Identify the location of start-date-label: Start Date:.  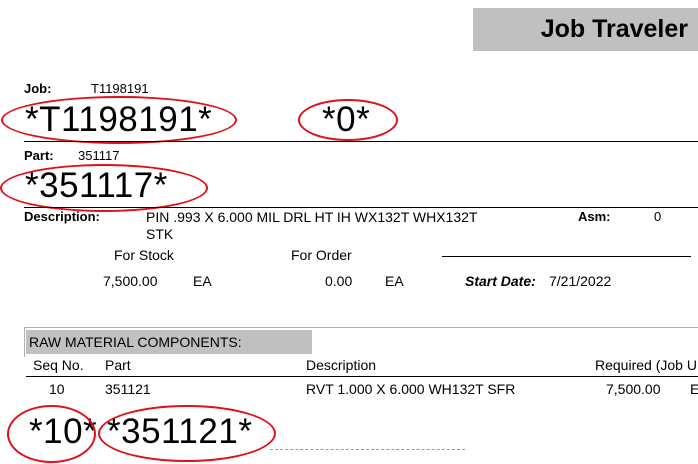
(500, 281).